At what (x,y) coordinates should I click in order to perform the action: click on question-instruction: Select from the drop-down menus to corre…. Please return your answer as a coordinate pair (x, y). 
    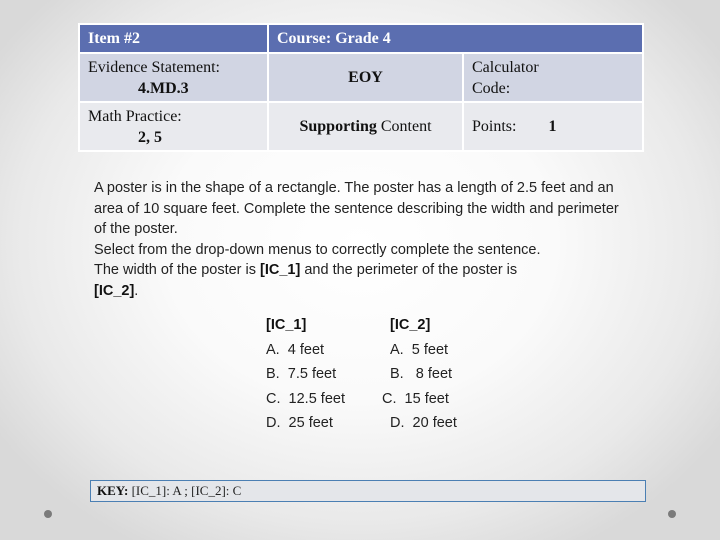
    Looking at the image, I should click on (317, 249).